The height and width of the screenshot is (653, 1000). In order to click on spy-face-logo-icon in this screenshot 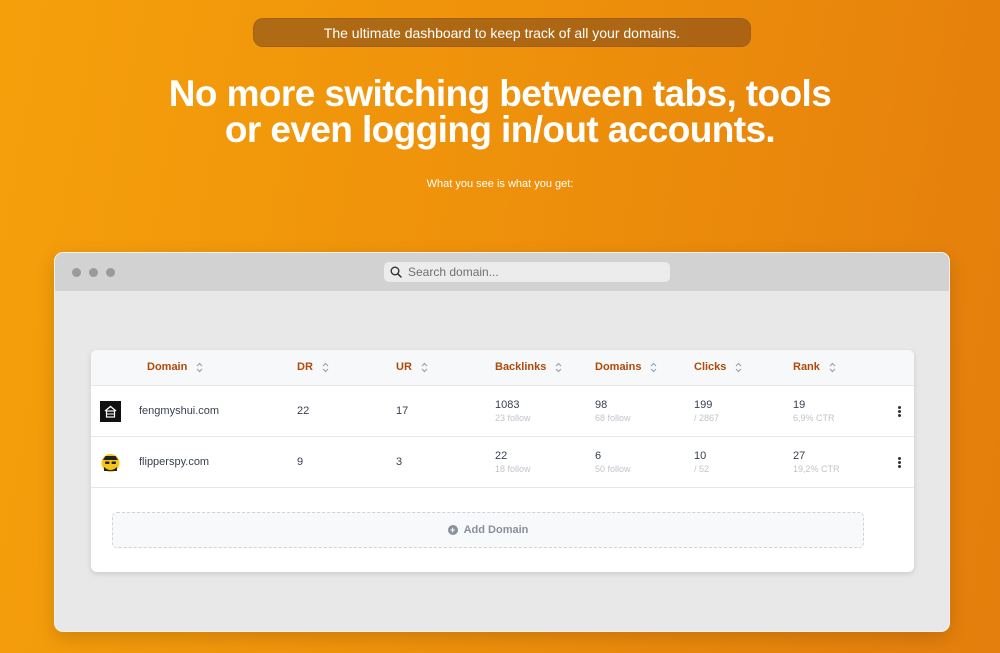, I will do `click(110, 463)`.